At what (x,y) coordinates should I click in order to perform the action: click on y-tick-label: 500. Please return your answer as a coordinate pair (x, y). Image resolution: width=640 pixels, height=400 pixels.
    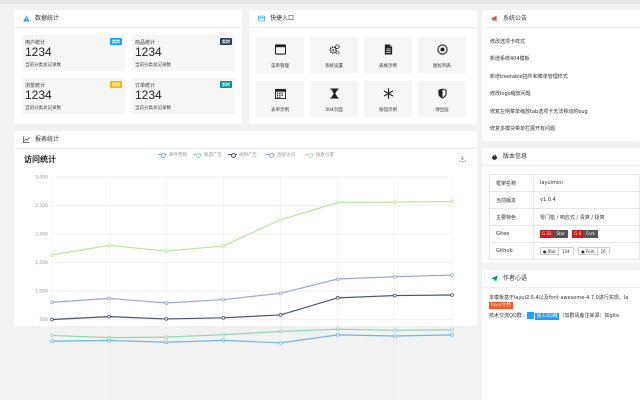
    Looking at the image, I should click on (43, 320).